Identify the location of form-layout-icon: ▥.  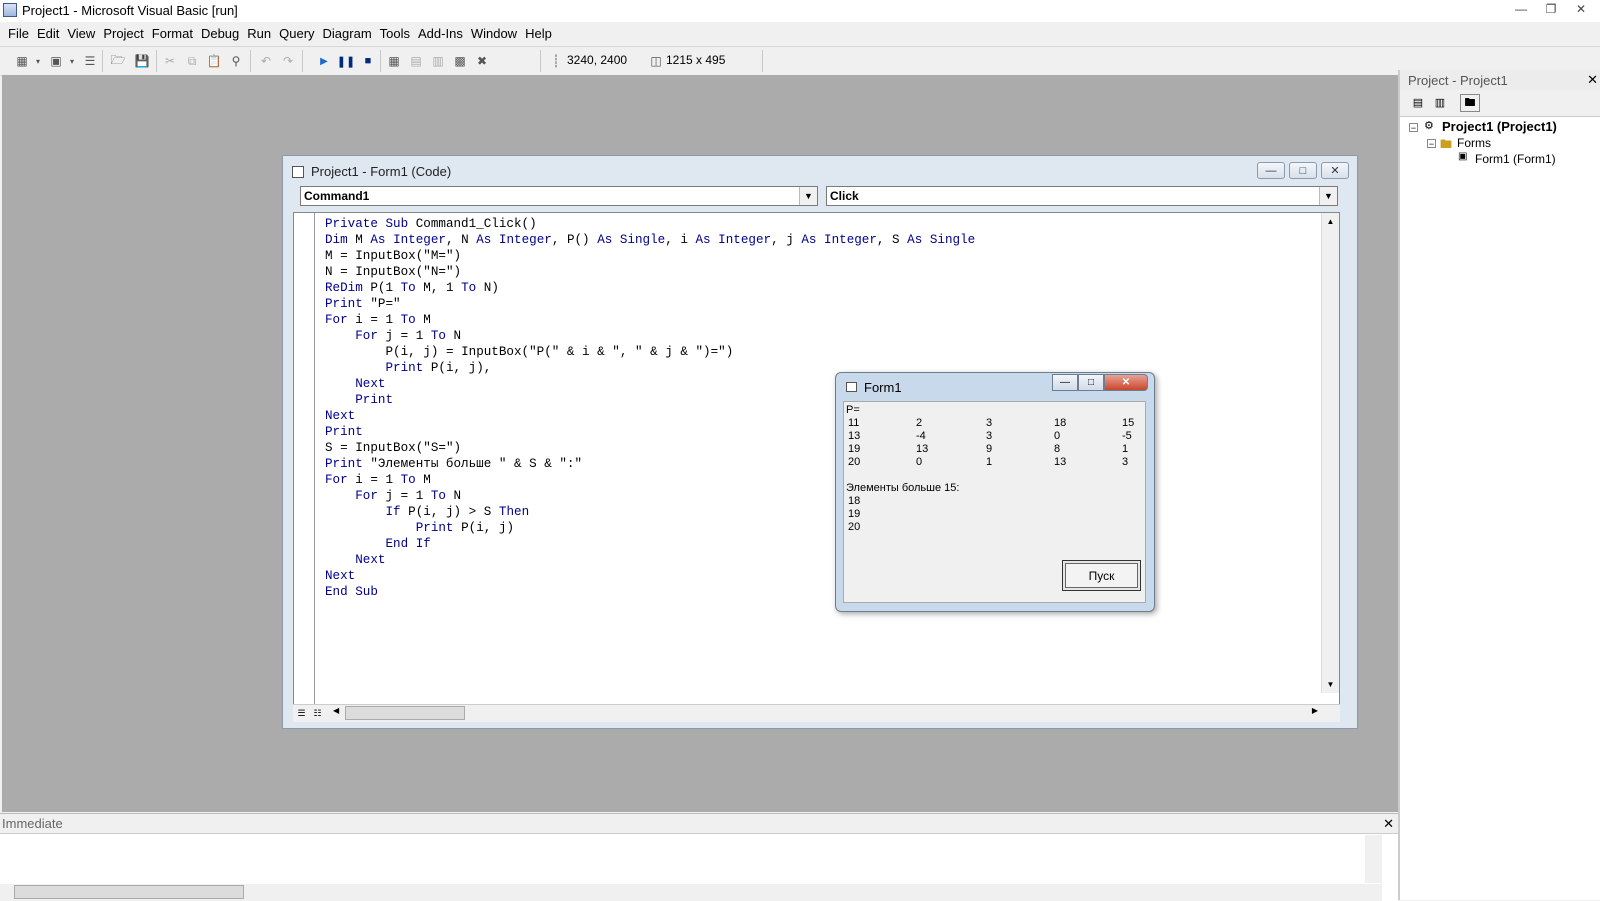
(438, 61).